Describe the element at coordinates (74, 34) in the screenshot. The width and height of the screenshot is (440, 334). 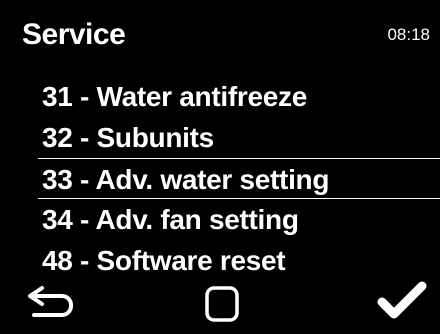
I see `page-title: Service` at that location.